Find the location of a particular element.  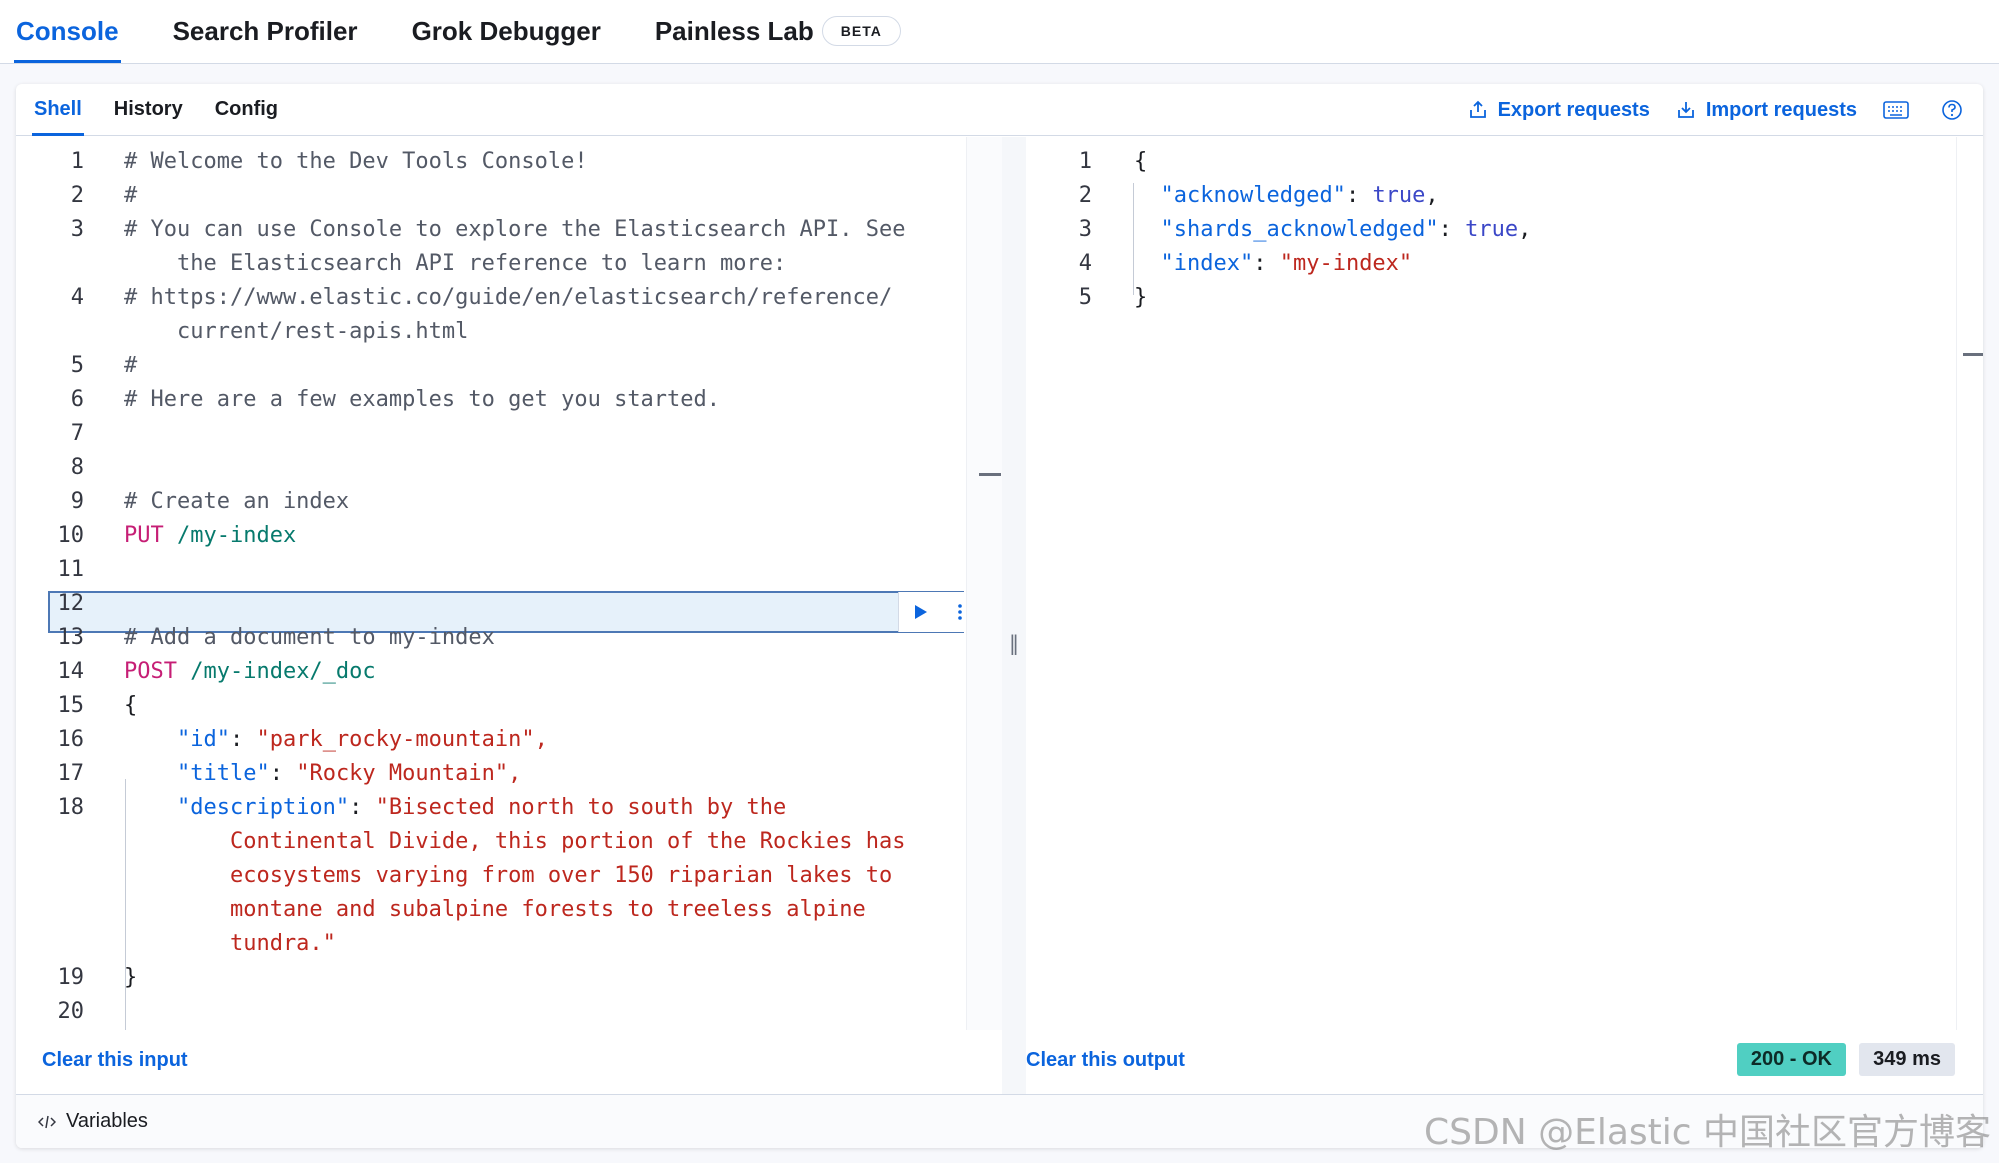

keyboard-shortcuts-button is located at coordinates (1896, 110).